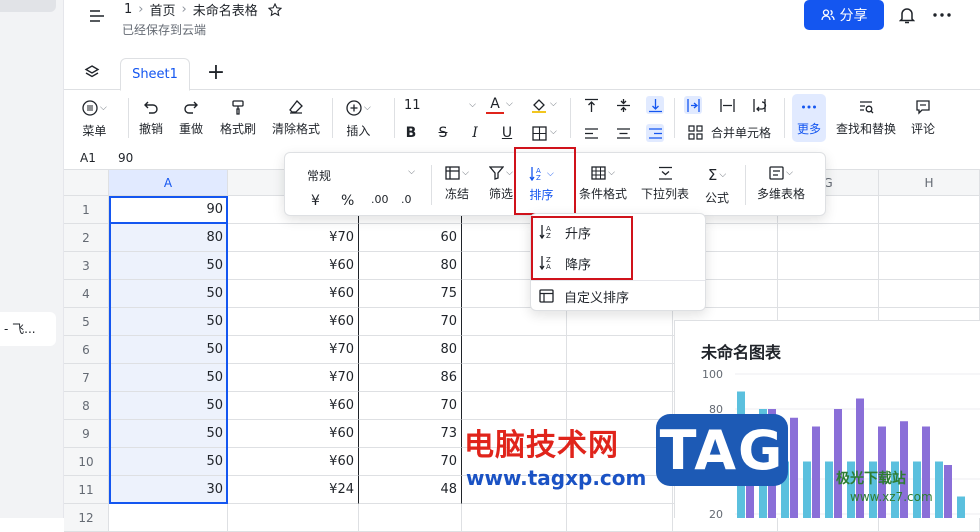 This screenshot has height=532, width=980. Describe the element at coordinates (86, 350) in the screenshot. I see `row-header: 6` at that location.